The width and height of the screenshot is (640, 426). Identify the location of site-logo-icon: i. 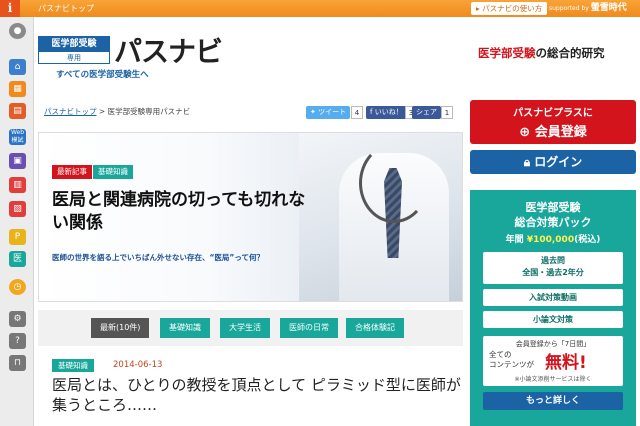
(10, 8).